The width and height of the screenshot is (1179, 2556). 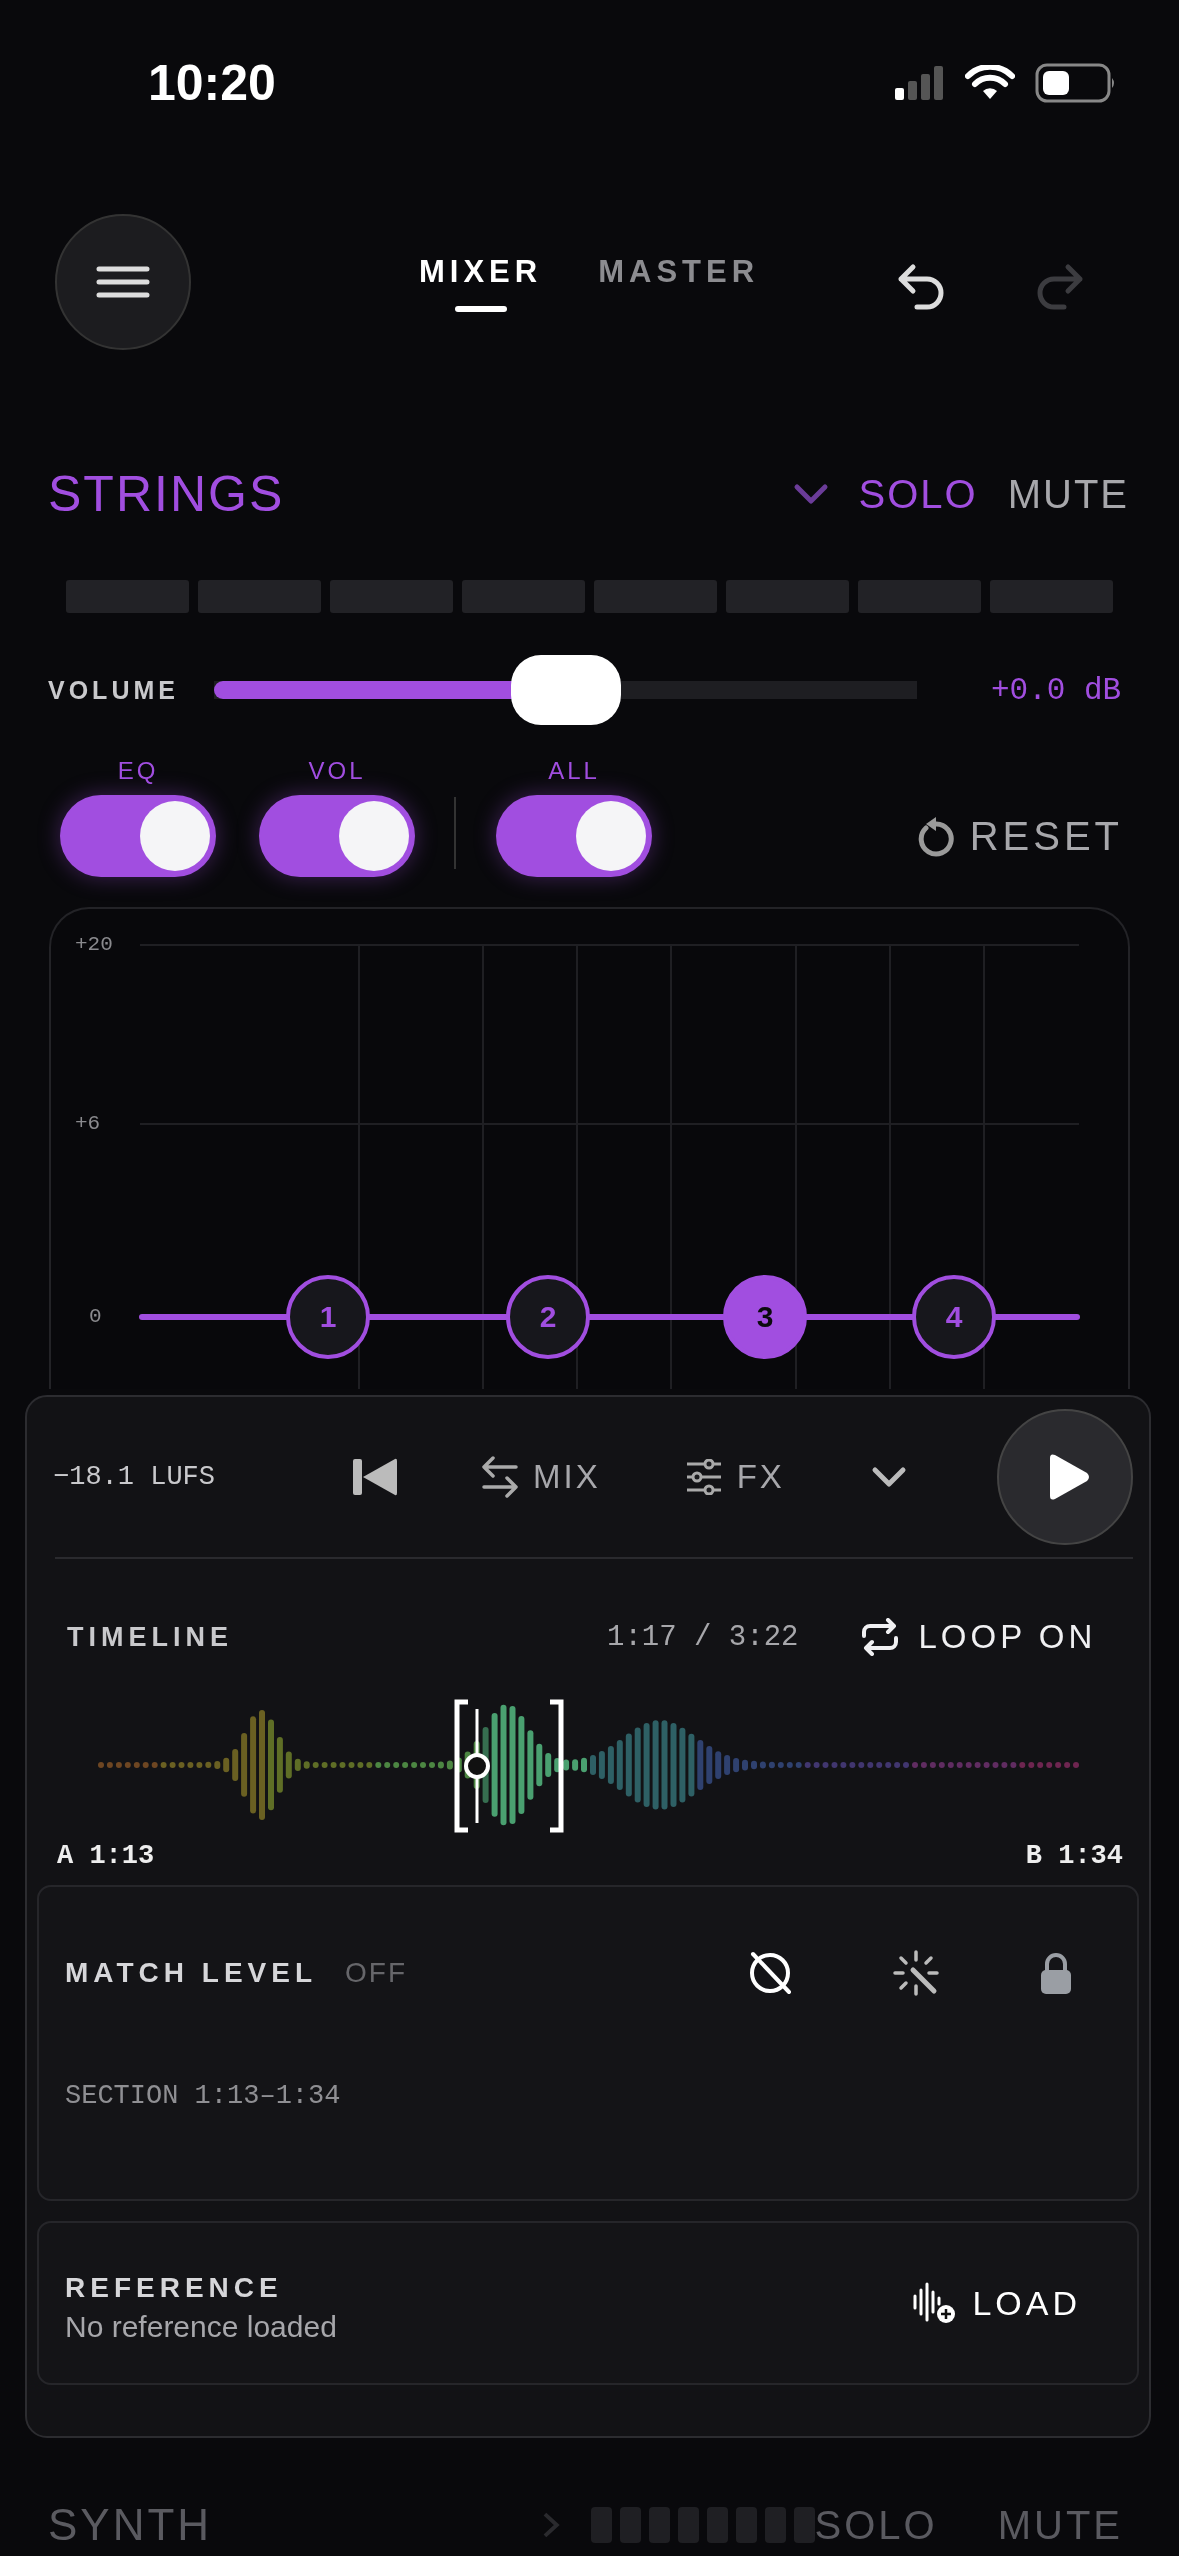 What do you see at coordinates (174, 2288) in the screenshot?
I see `section-title: REFERENCE` at bounding box center [174, 2288].